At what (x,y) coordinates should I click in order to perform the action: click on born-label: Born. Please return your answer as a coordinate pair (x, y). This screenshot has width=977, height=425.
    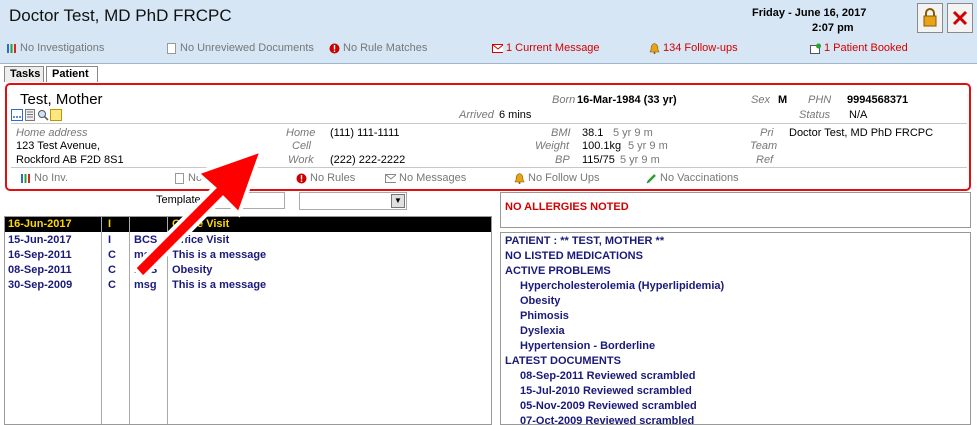
    Looking at the image, I should click on (564, 100).